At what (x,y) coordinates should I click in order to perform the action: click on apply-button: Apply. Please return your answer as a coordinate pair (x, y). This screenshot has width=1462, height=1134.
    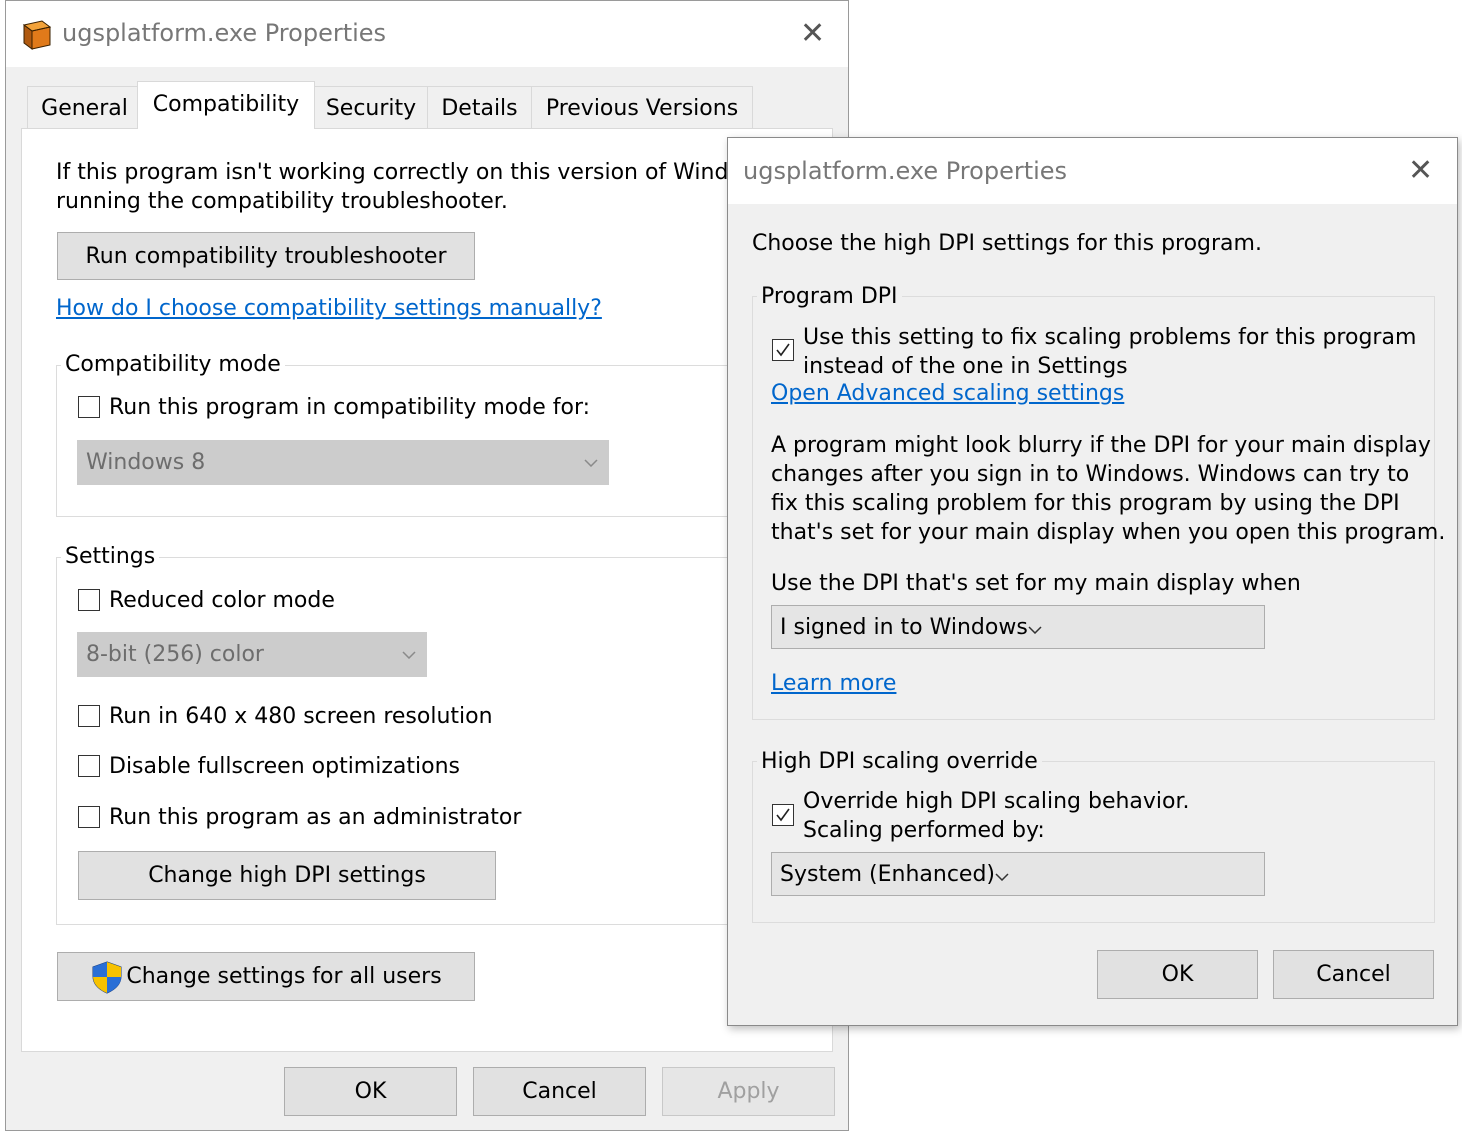
    Looking at the image, I should click on (748, 1091).